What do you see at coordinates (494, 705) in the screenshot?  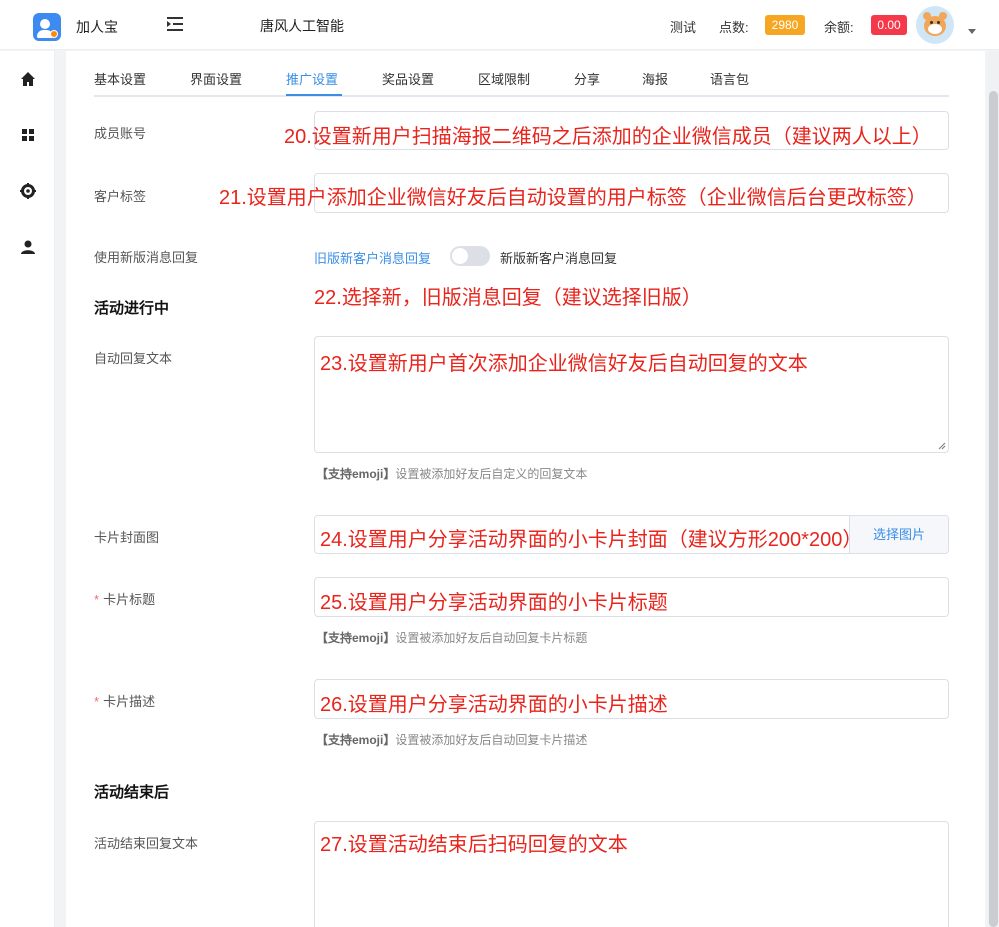 I see `card-desc-text: 26.设置用户分享活动界面的小卡片描述` at bounding box center [494, 705].